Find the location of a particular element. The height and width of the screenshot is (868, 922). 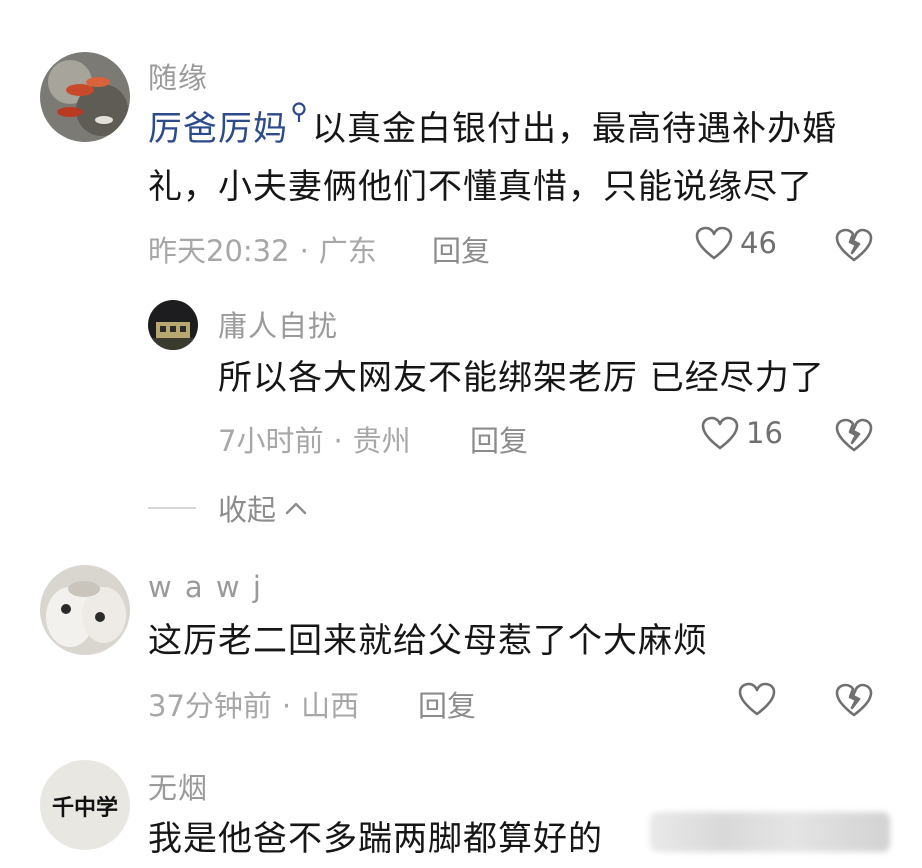

collapse-replies-button: 收起 is located at coordinates (228, 508).